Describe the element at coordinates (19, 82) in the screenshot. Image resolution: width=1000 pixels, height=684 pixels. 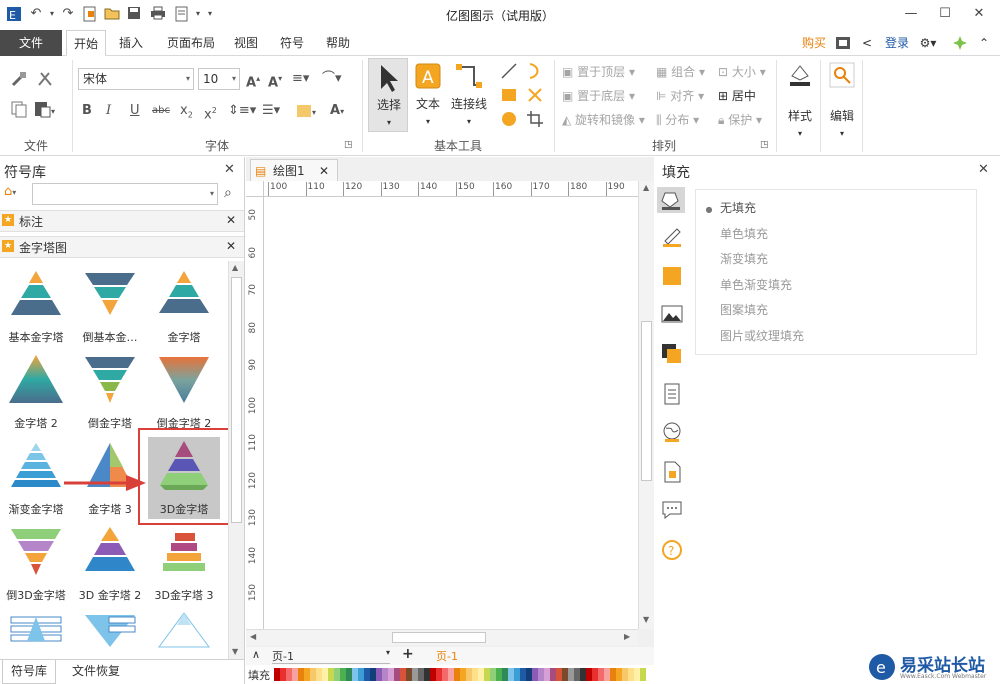
I see `format-painter-icon` at that location.